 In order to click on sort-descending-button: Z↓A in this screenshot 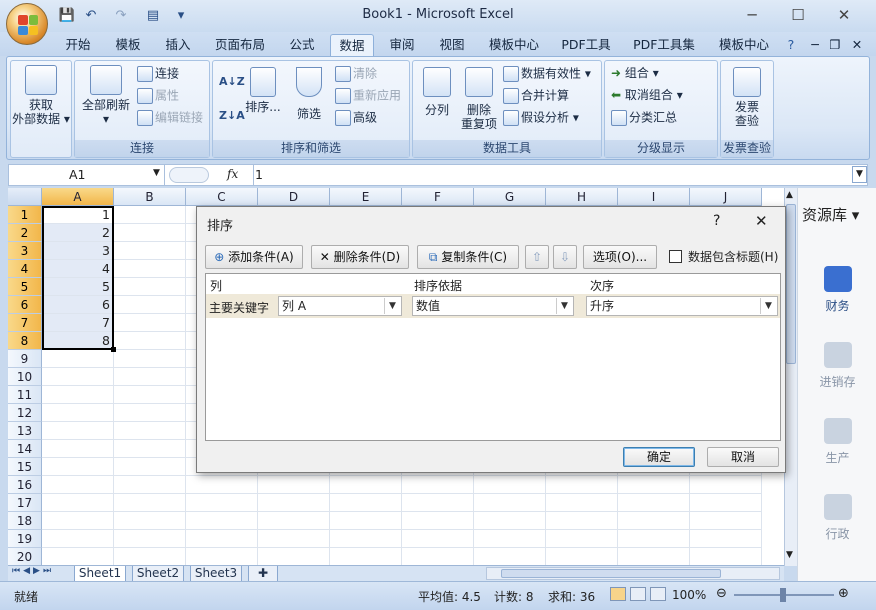, I will do `click(232, 116)`.